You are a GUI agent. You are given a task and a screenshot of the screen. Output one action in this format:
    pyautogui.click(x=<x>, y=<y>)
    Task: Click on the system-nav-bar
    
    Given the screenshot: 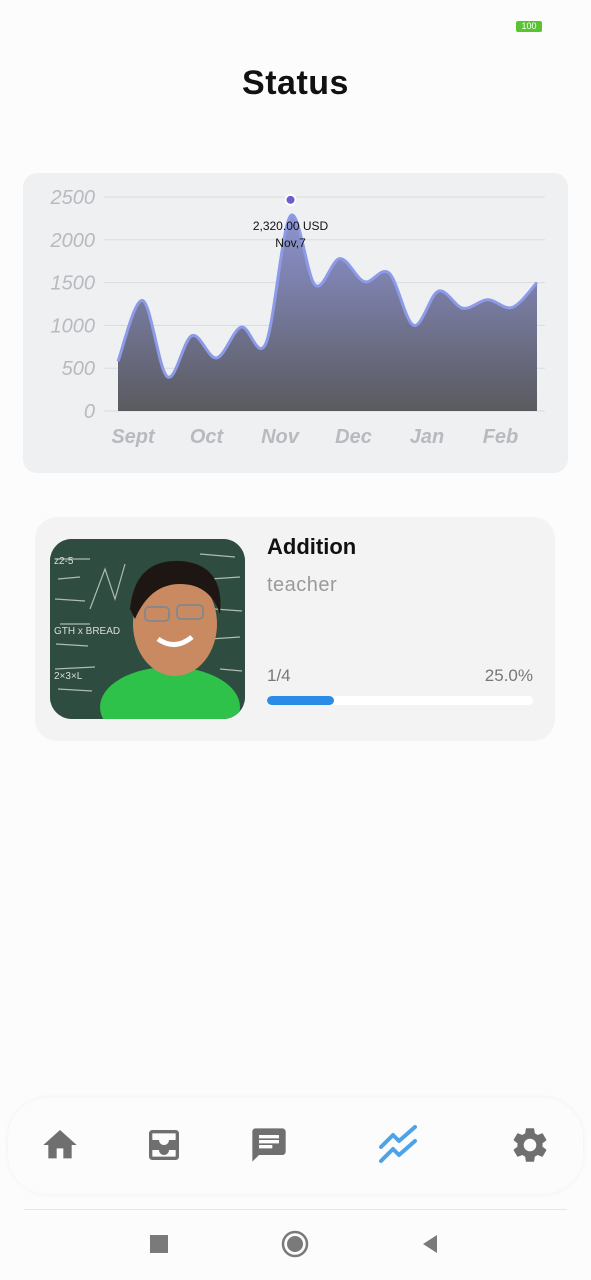 What is the action you would take?
    pyautogui.click(x=295, y=1247)
    